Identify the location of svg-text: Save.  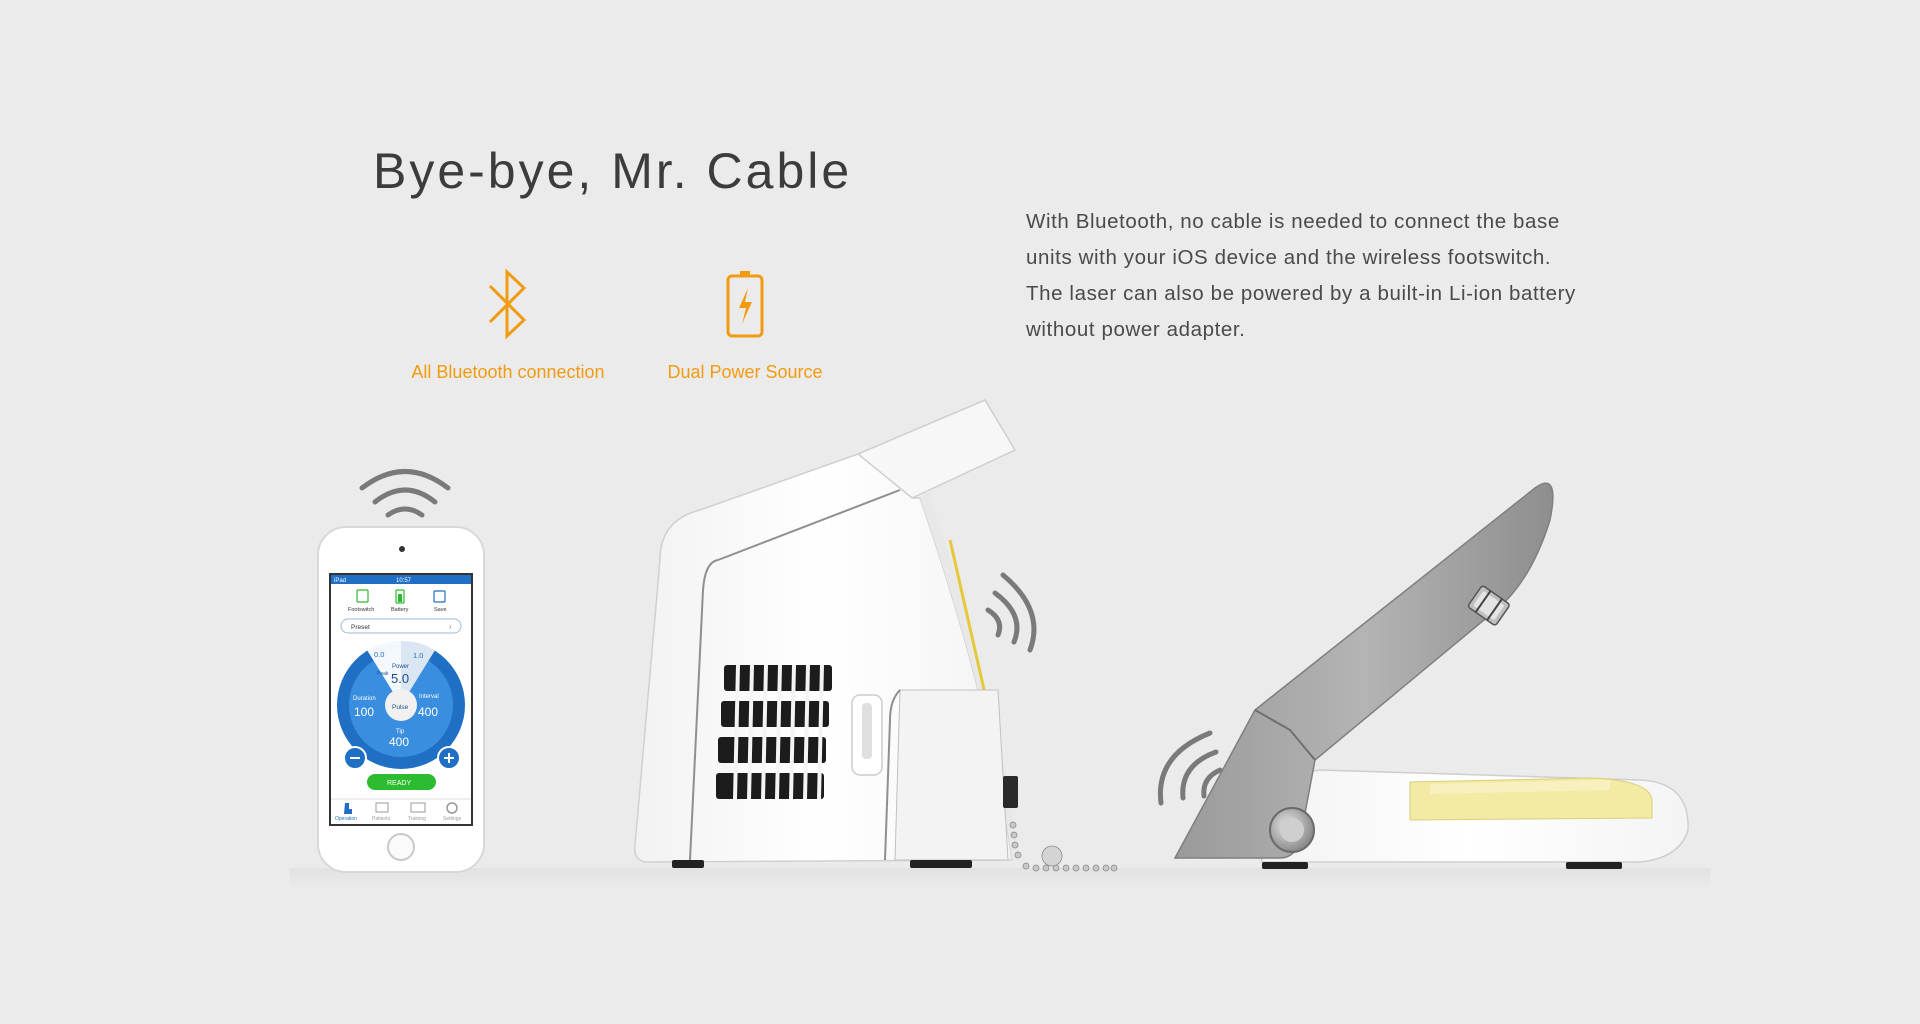
(440, 610).